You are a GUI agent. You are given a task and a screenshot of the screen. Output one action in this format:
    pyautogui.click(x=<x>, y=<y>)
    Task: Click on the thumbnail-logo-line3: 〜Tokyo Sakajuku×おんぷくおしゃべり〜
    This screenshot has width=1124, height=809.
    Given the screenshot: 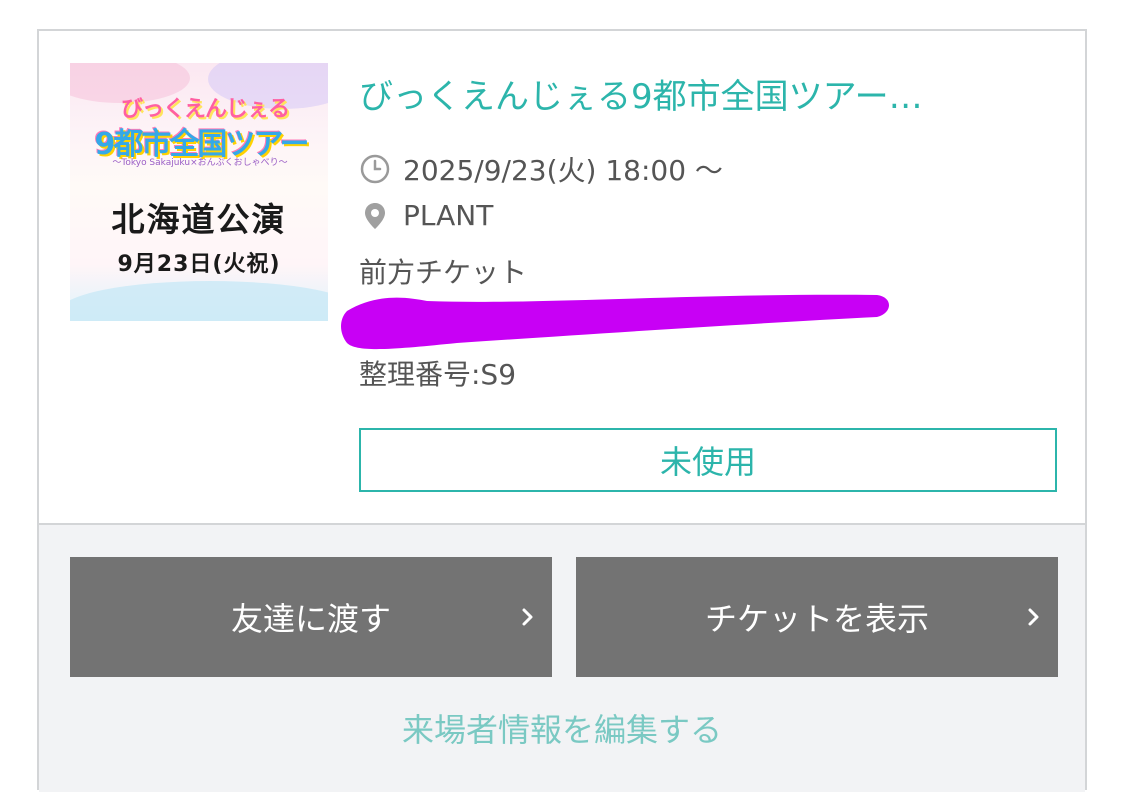 What is the action you would take?
    pyautogui.click(x=200, y=163)
    